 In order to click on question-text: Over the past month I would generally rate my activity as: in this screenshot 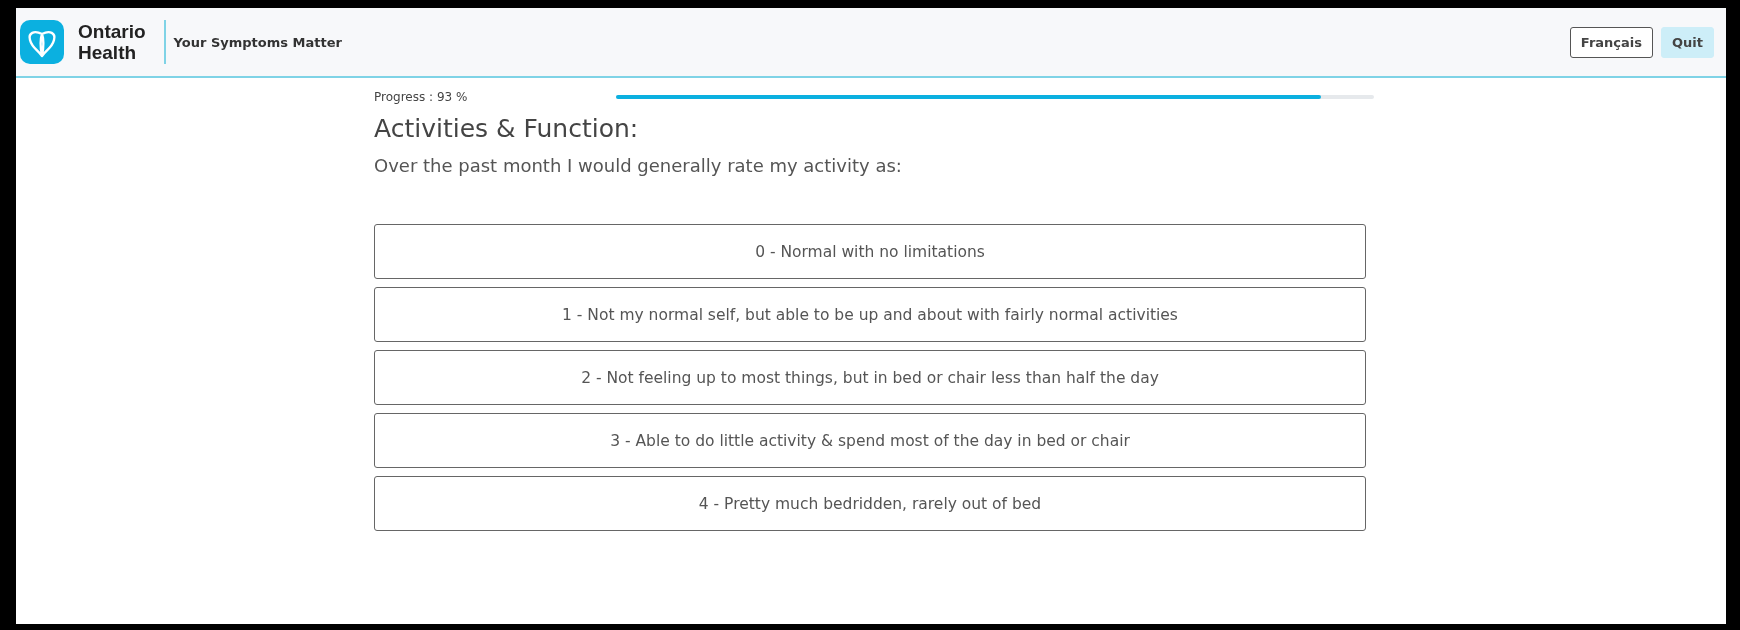, I will do `click(638, 165)`.